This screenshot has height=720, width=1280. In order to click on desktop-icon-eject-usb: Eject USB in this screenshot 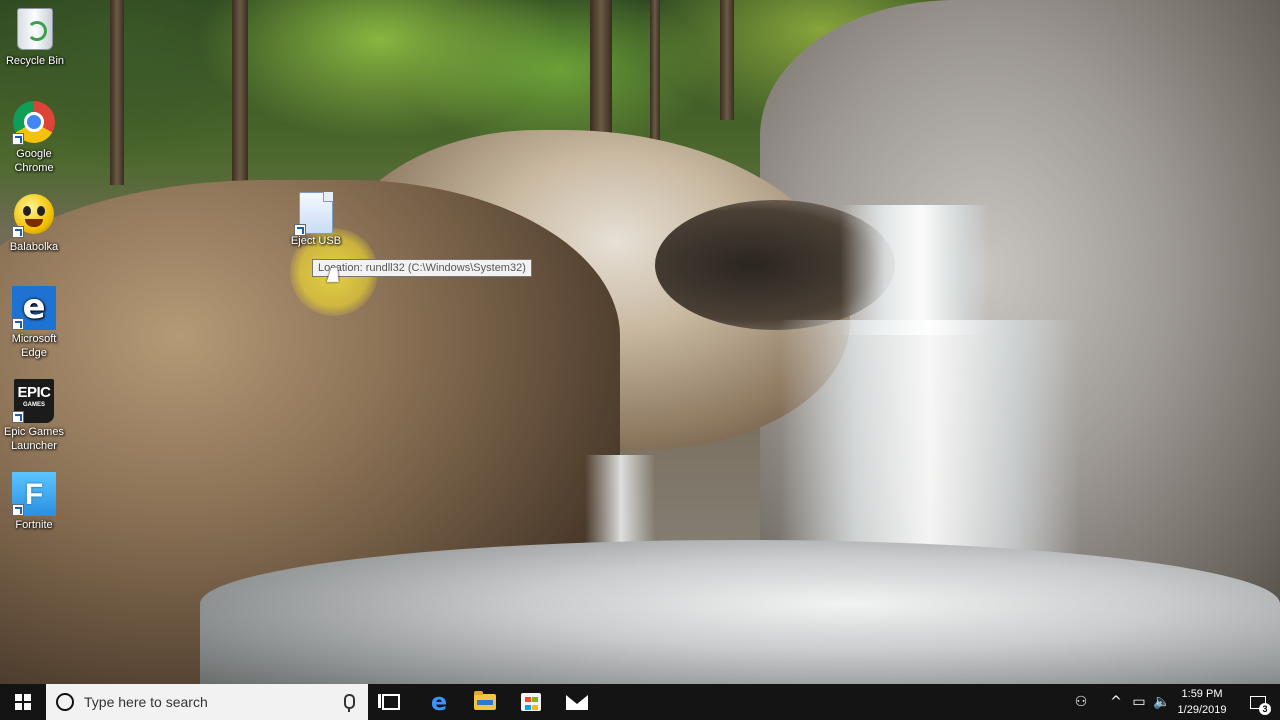, I will do `click(316, 220)`.